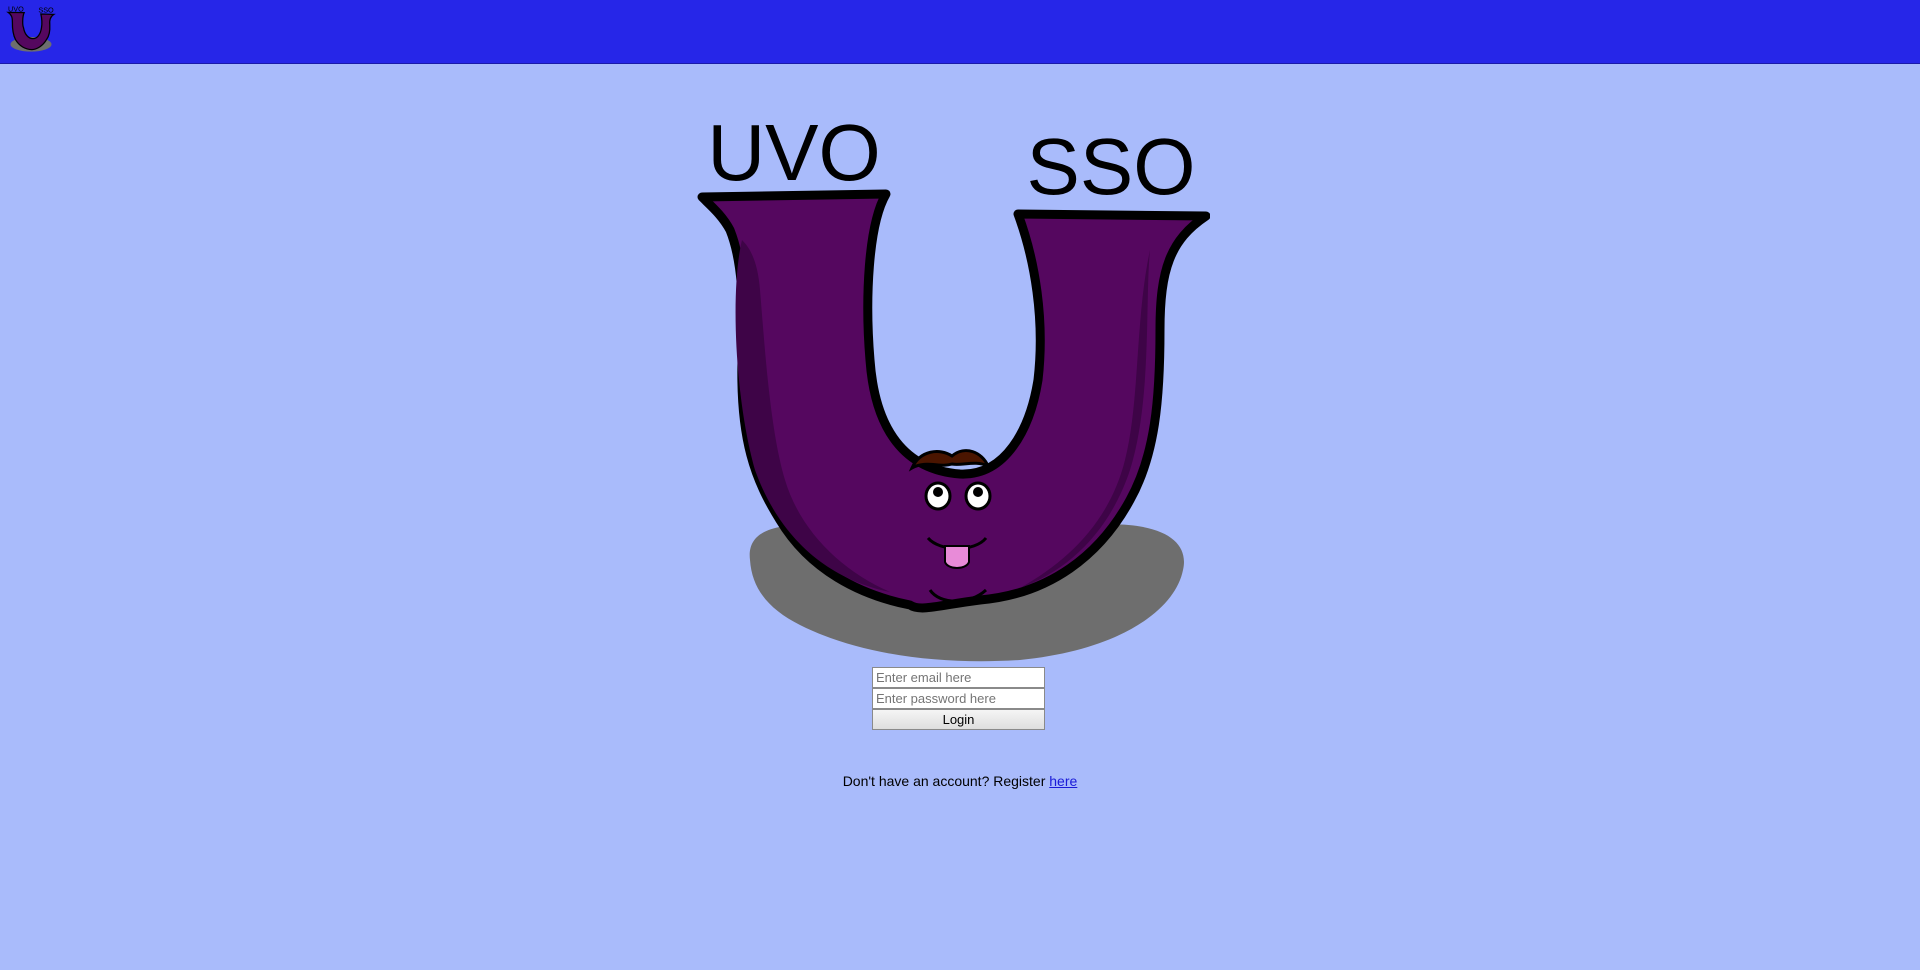 This screenshot has width=1920, height=970. What do you see at coordinates (949, 460) in the screenshot?
I see `mascot-hair` at bounding box center [949, 460].